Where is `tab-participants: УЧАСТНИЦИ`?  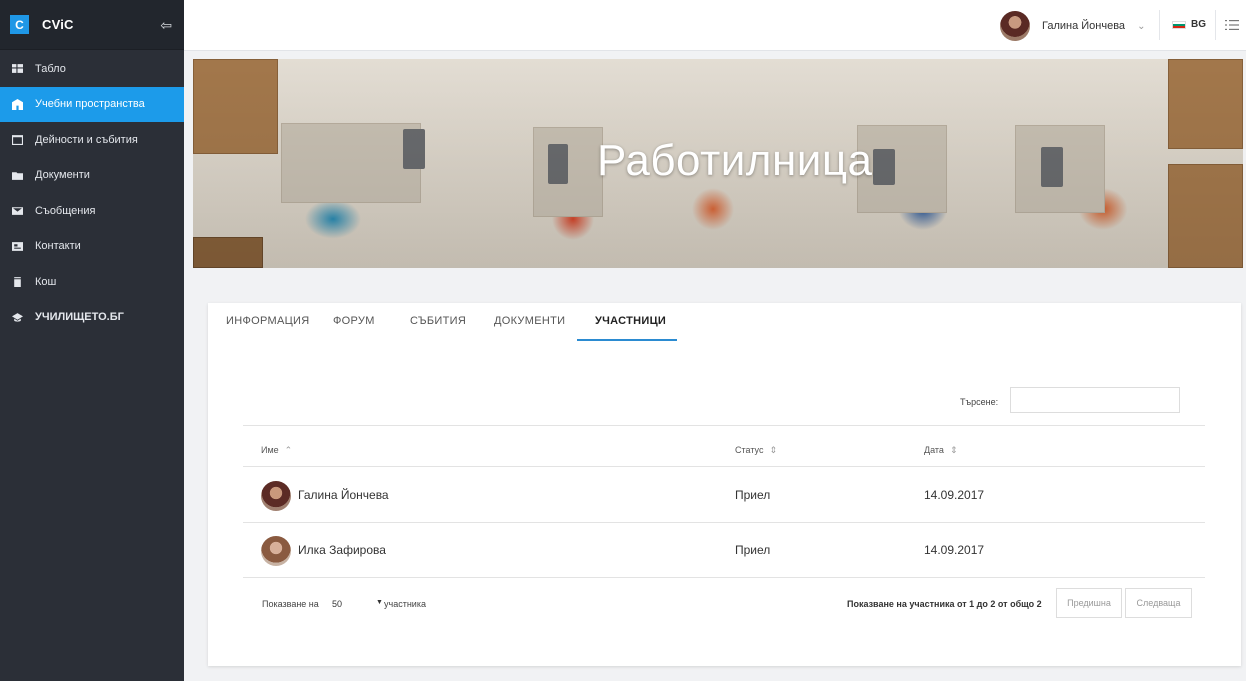
tab-participants: УЧАСТНИЦИ is located at coordinates (630, 321).